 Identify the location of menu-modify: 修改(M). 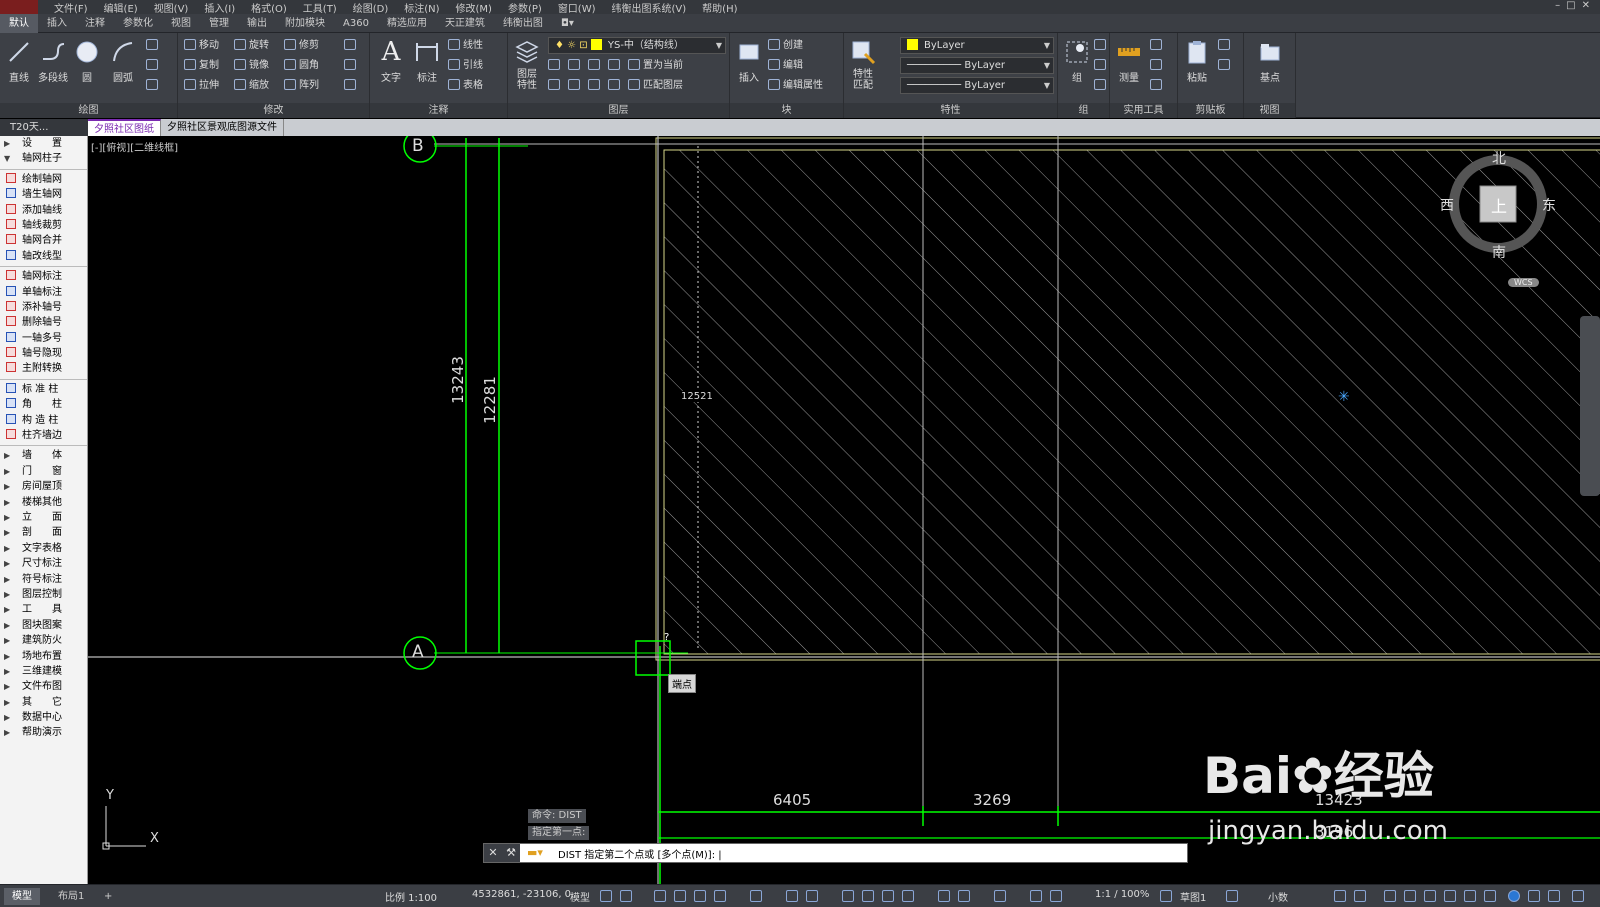
(474, 7).